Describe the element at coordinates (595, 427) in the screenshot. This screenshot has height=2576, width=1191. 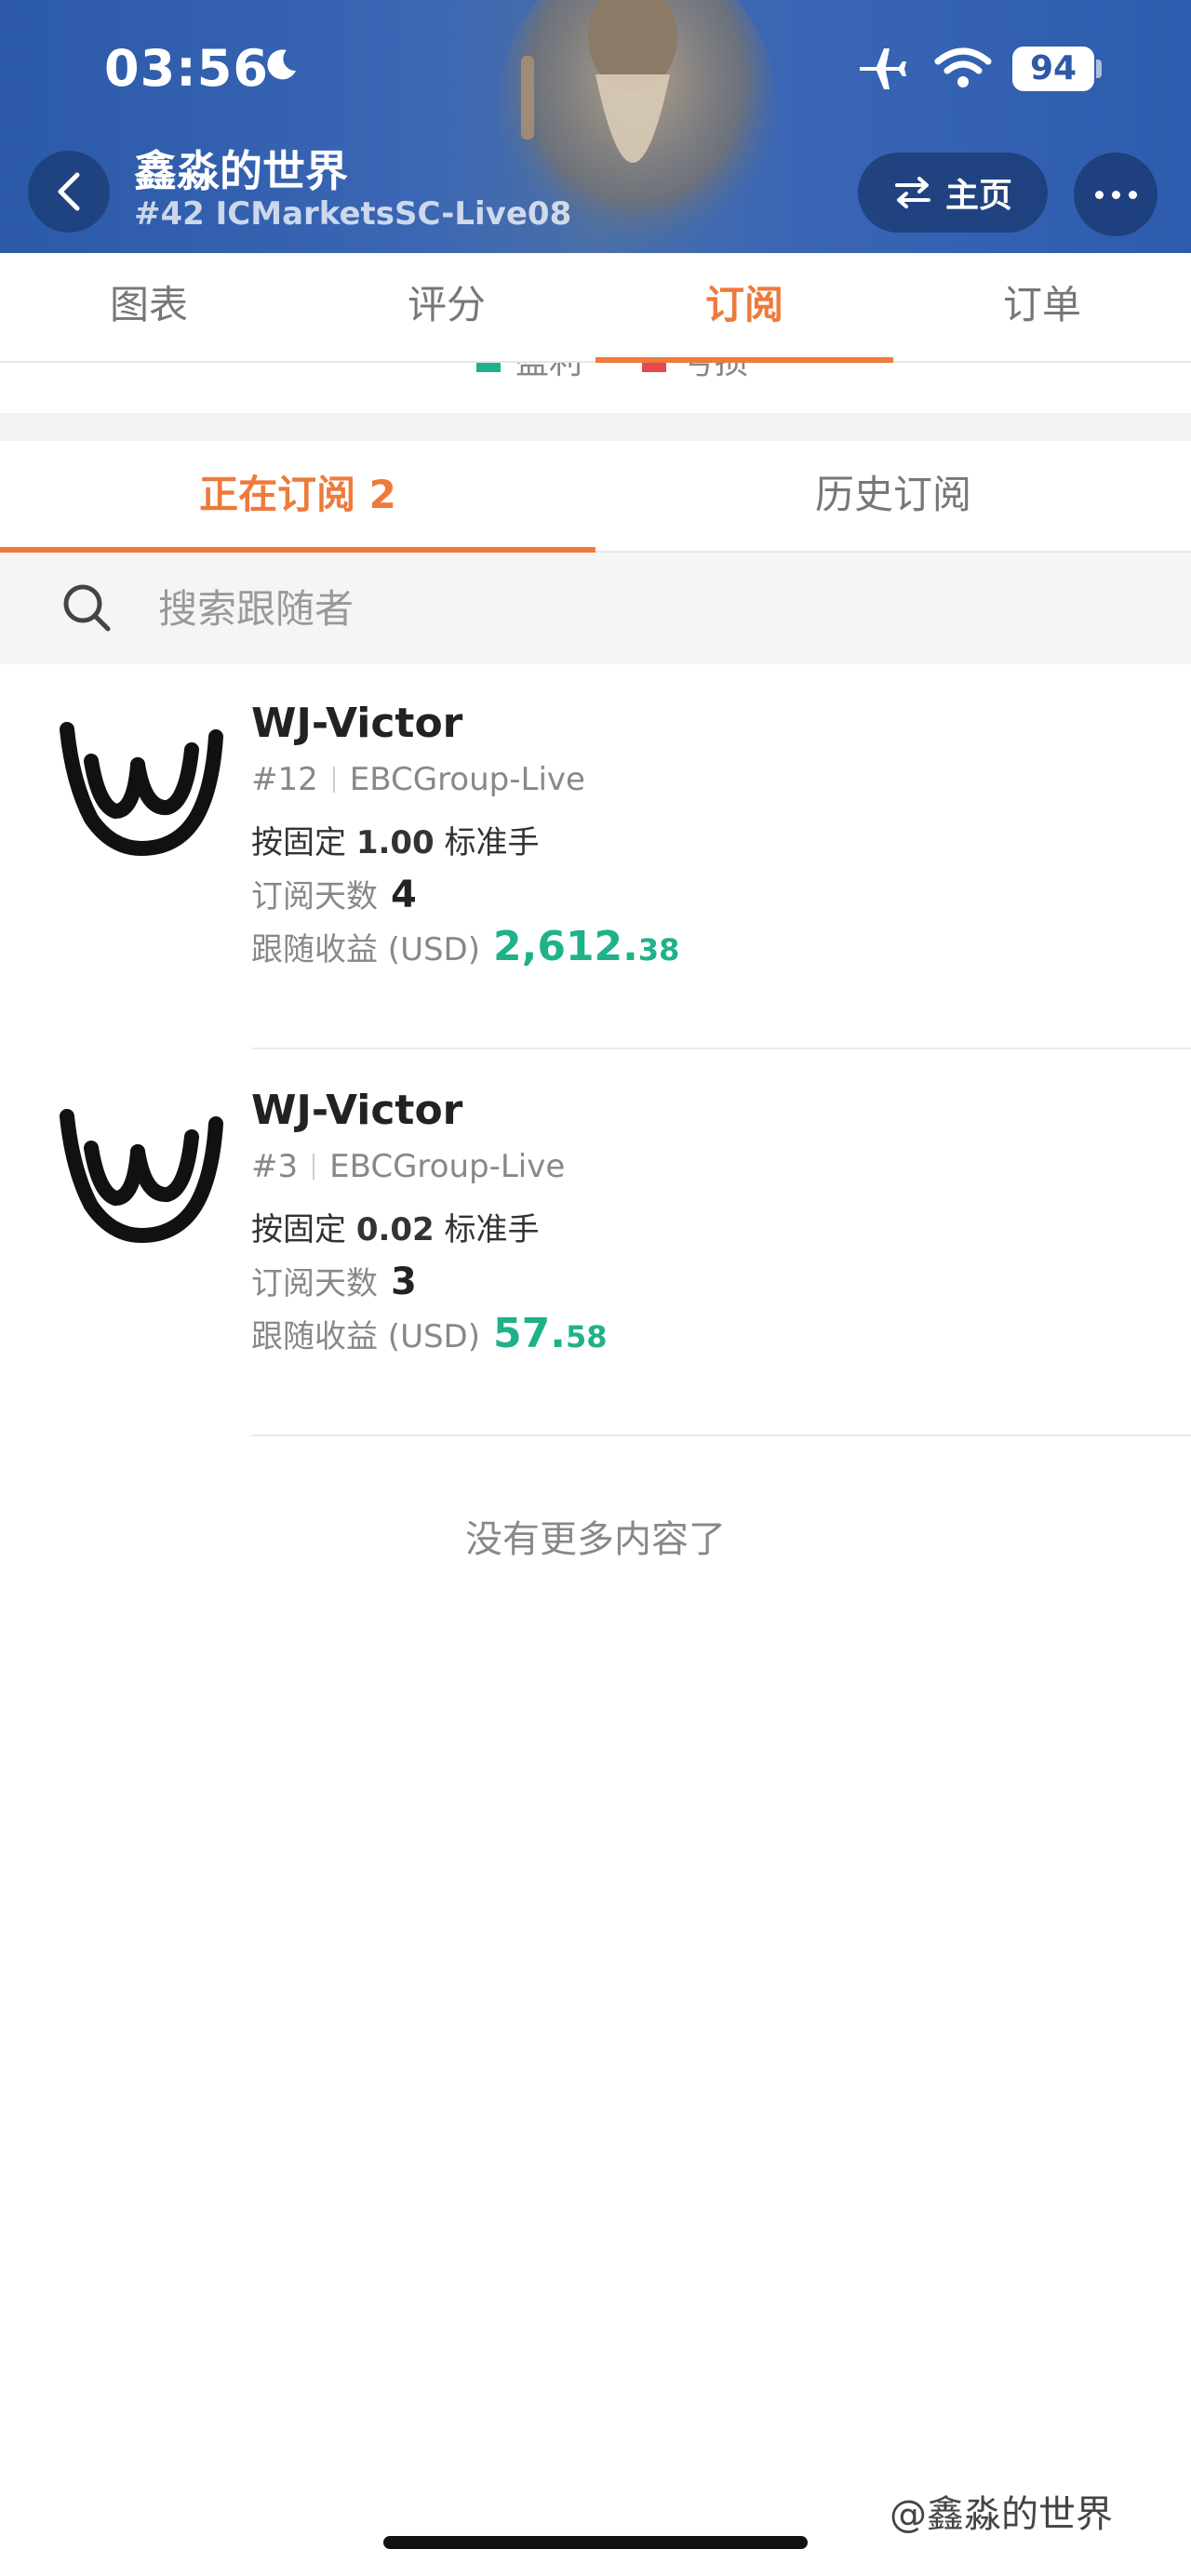
I see `section-divider` at that location.